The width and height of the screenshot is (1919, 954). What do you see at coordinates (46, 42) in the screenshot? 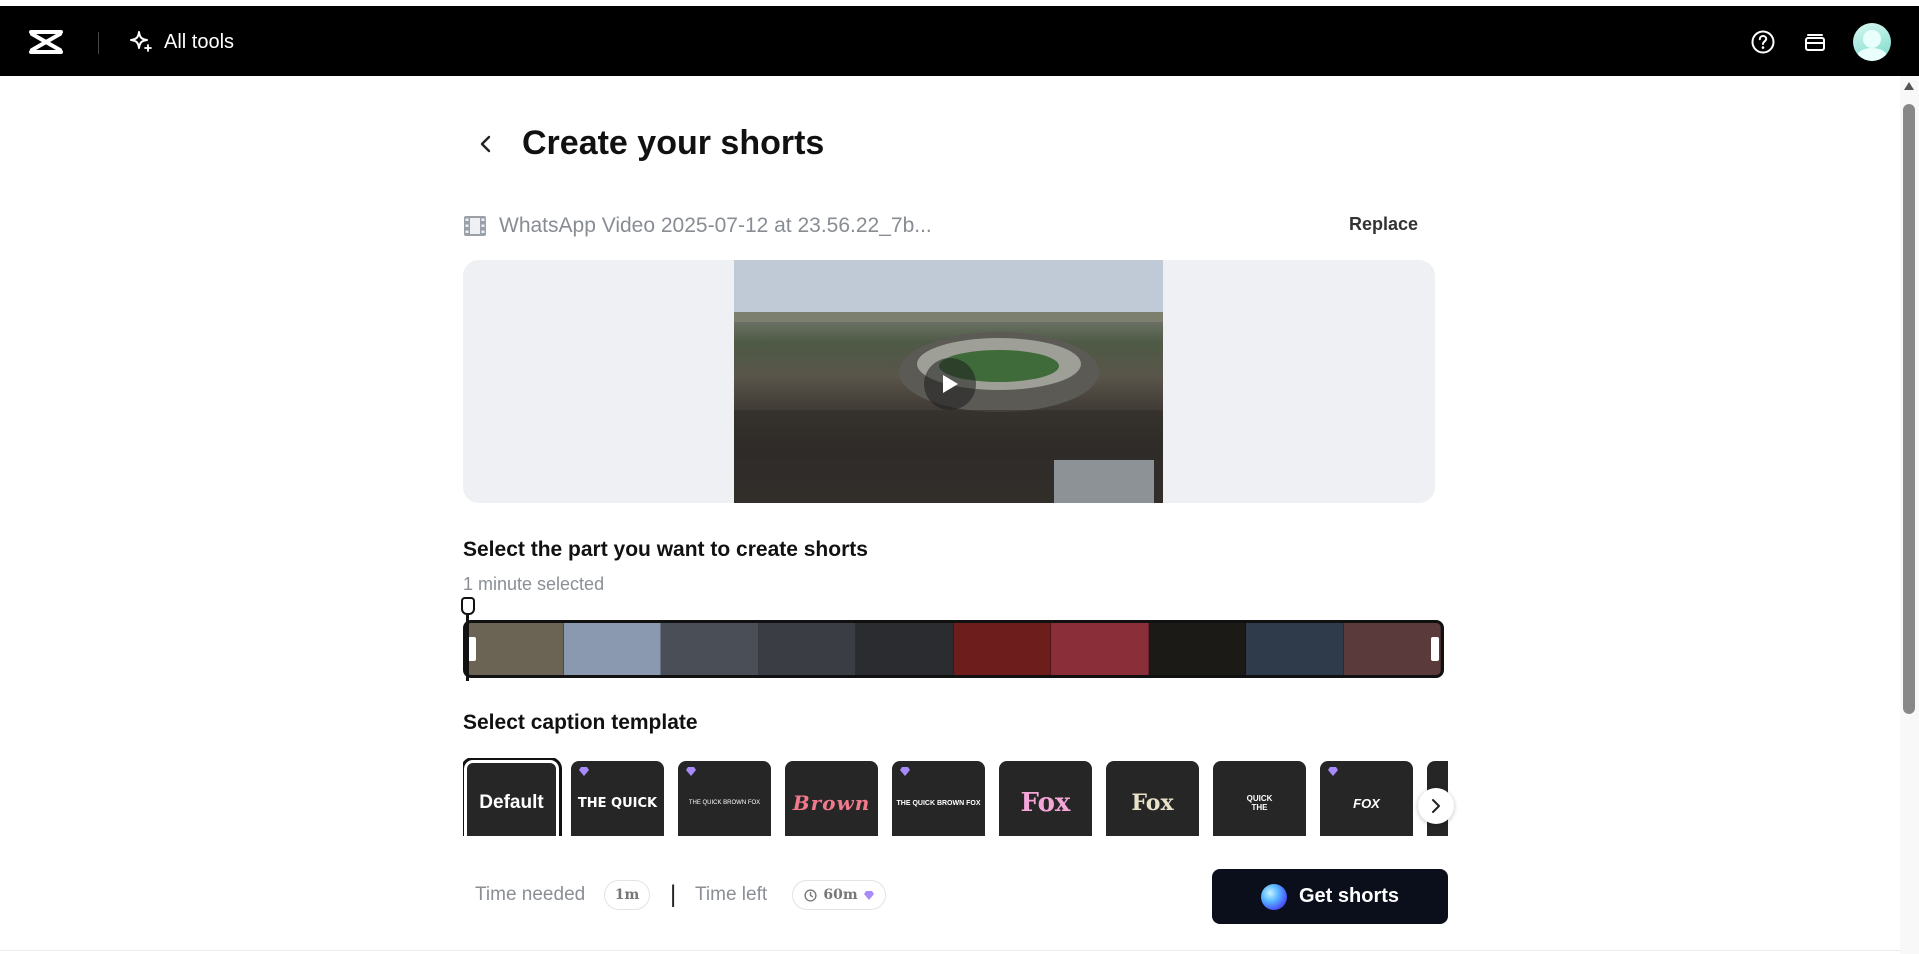
I see `capcut-logo-icon` at bounding box center [46, 42].